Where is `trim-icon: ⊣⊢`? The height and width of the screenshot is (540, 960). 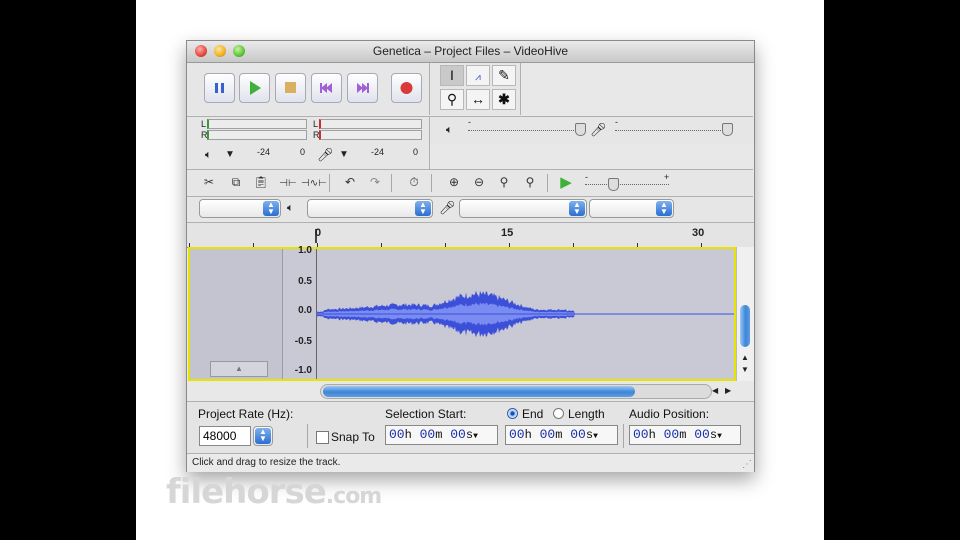
trim-icon: ⊣⊢ is located at coordinates (288, 183).